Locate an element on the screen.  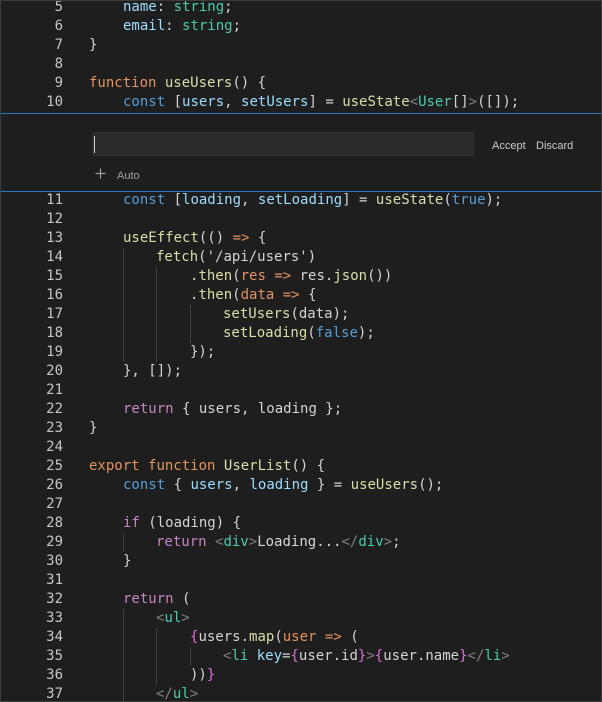
line-code: <li key={user.id}>{user.name}</li> is located at coordinates (366, 656).